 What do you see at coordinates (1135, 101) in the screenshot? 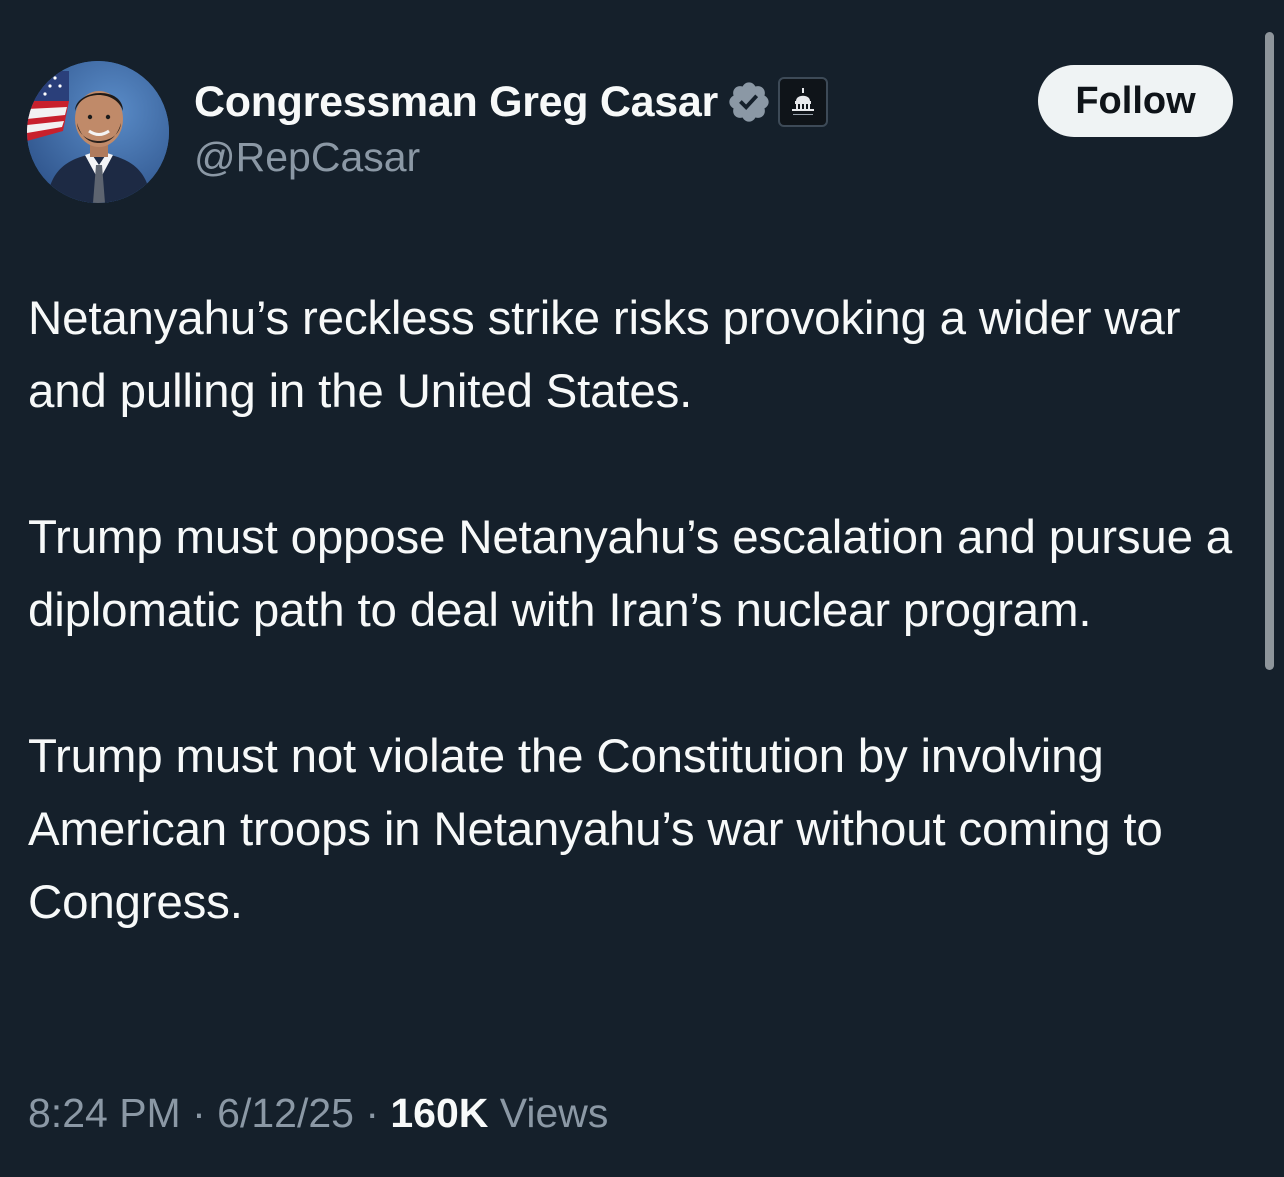
I see `follow-button: Follow` at bounding box center [1135, 101].